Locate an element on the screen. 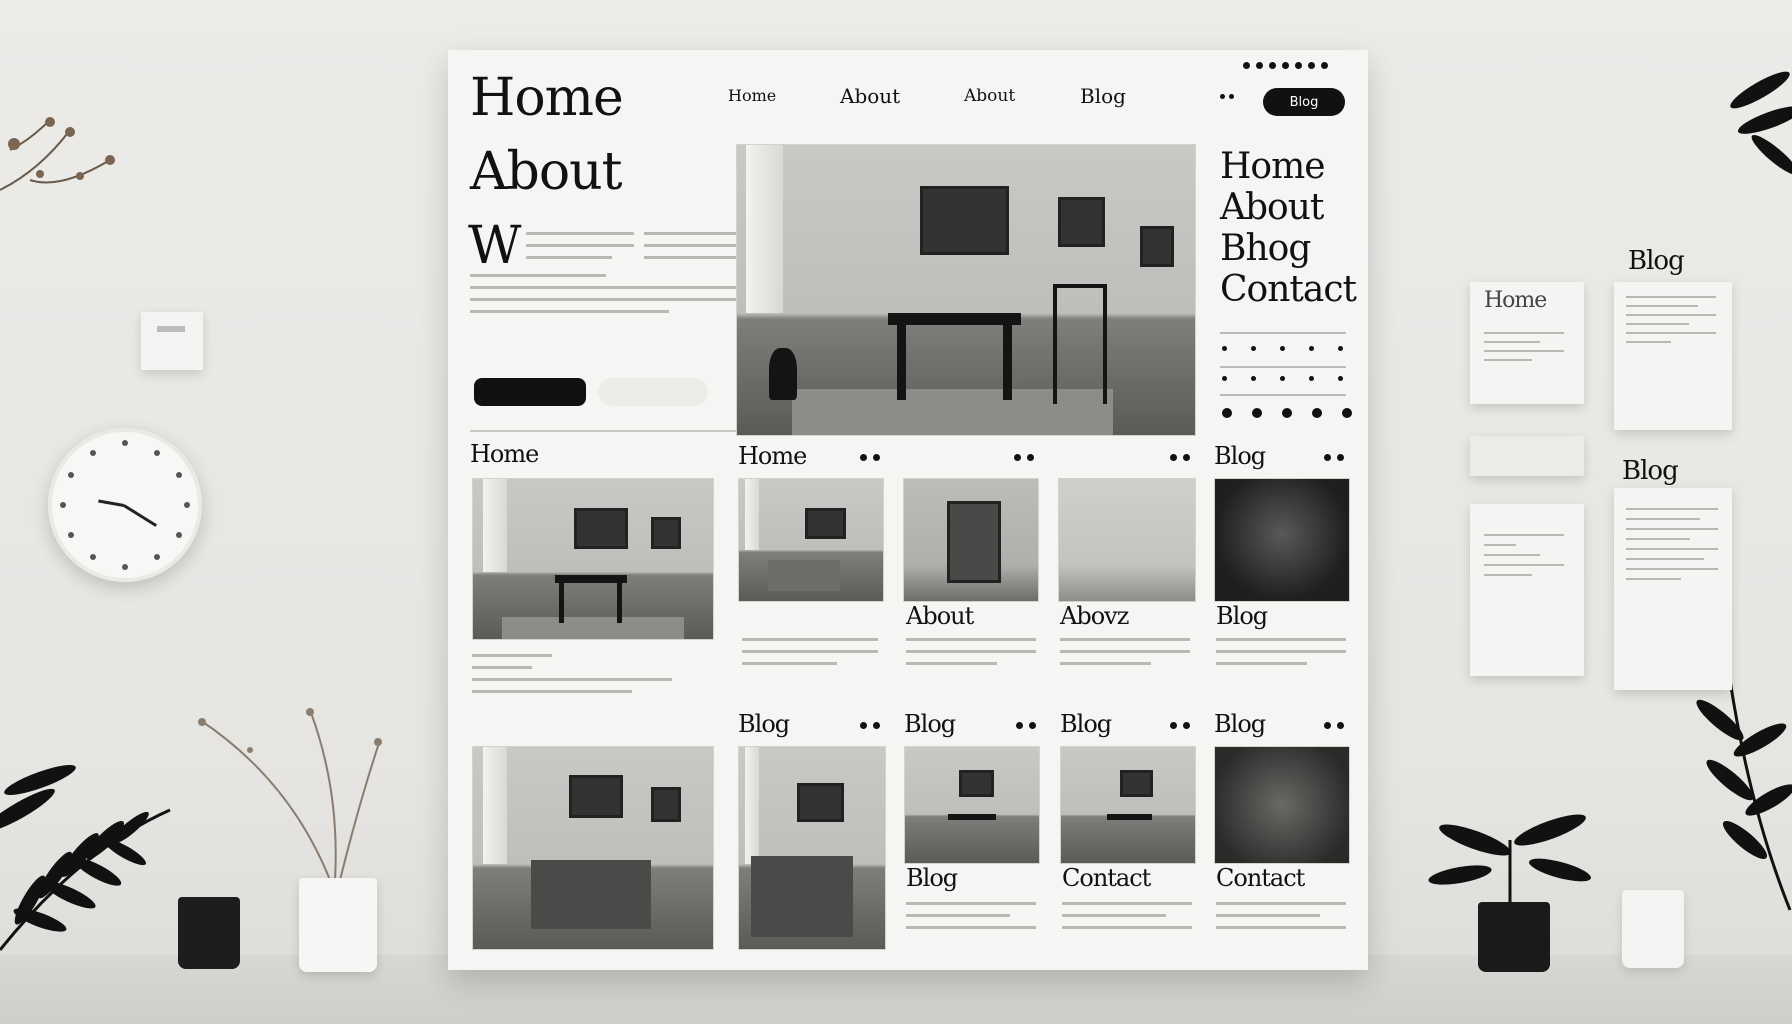 The height and width of the screenshot is (1024, 1792). row2-caption-blog: Blog is located at coordinates (932, 878).